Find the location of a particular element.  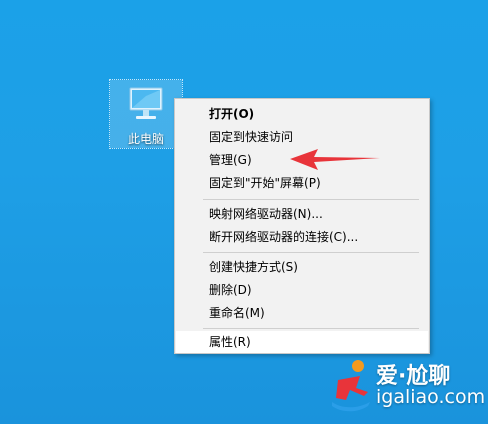

this-pc-desktop-icon: 此电脑 is located at coordinates (146, 114).